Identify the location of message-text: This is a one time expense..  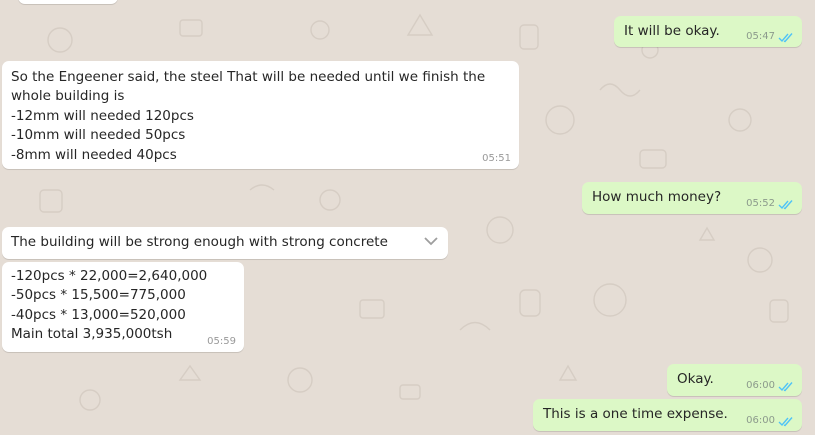
(635, 414).